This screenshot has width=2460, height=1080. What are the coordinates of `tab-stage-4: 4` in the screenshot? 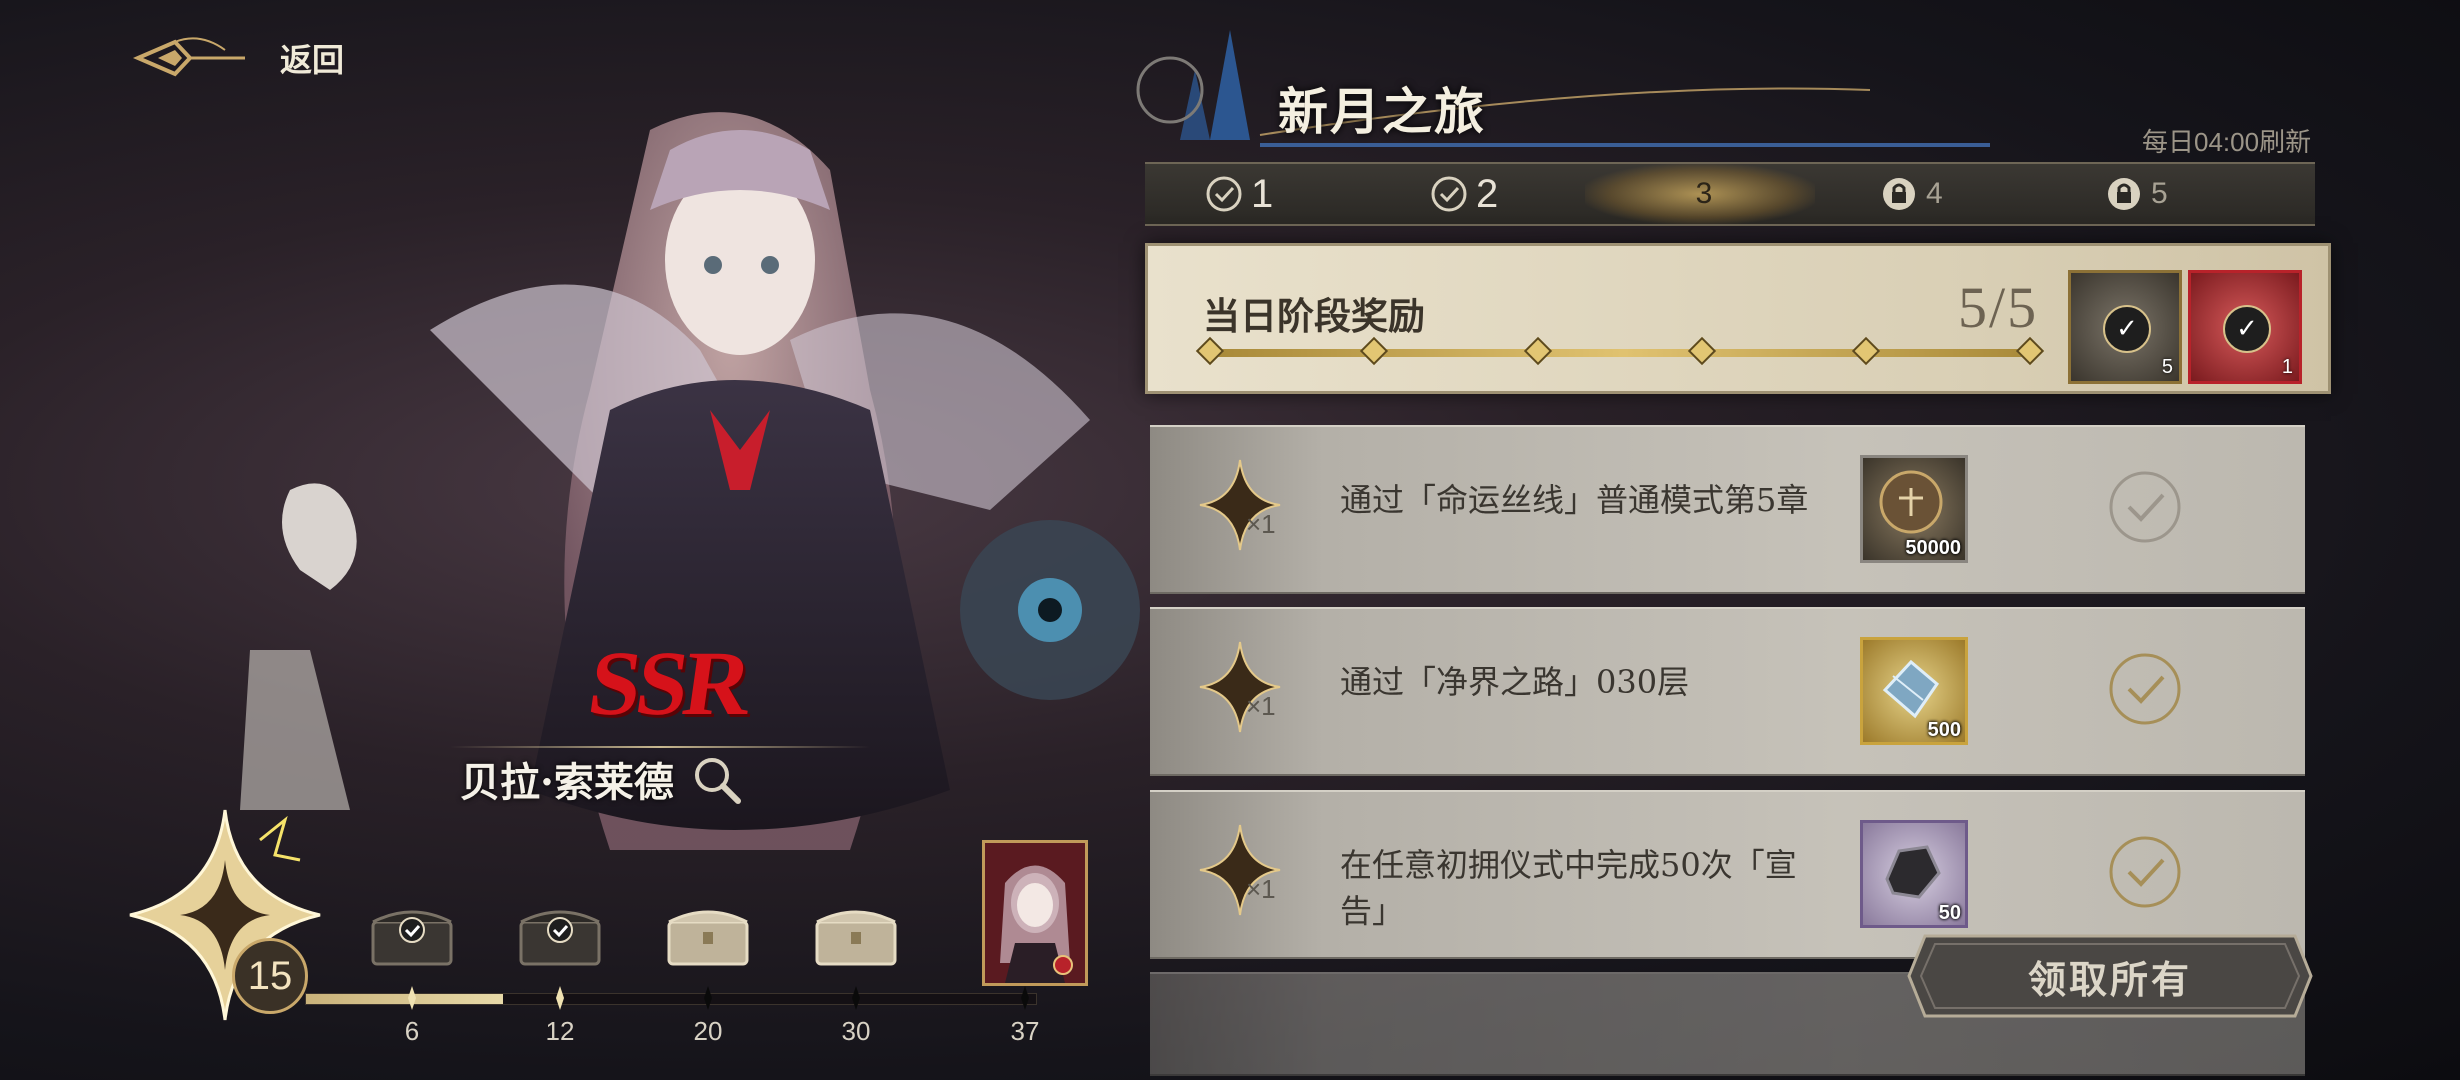 It's located at (1911, 194).